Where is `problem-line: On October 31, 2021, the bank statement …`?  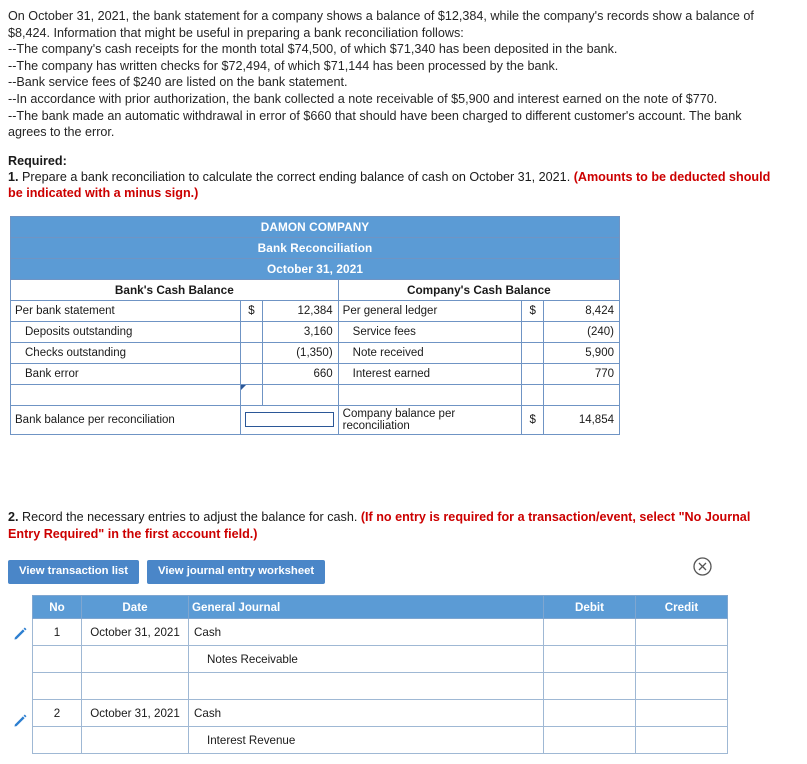 problem-line: On October 31, 2021, the bank statement … is located at coordinates (381, 16).